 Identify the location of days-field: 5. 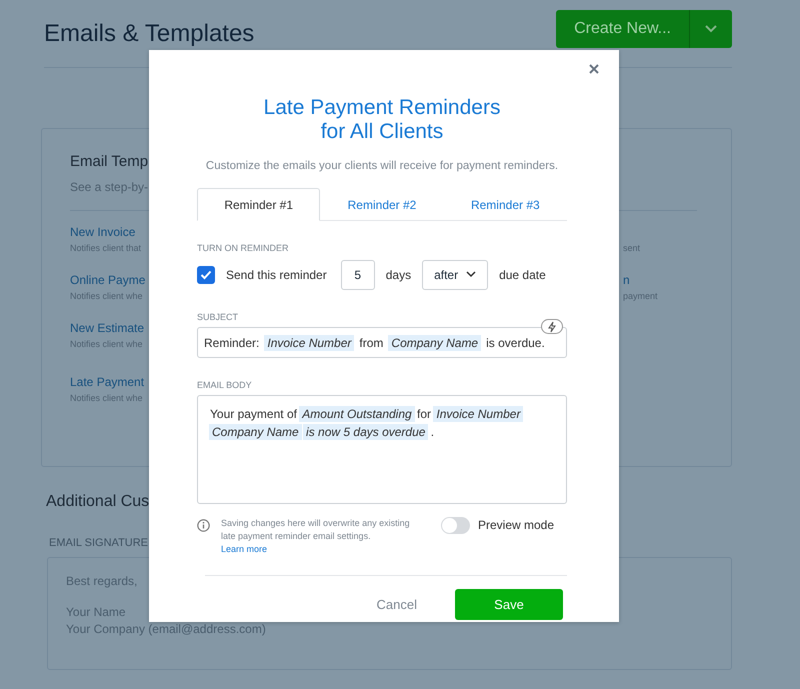
(357, 275).